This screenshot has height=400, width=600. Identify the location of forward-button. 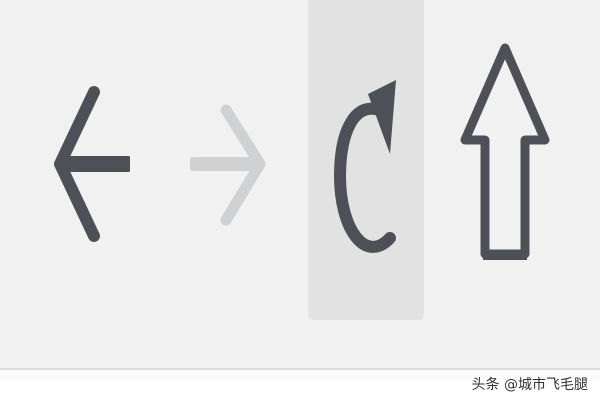
(230, 160).